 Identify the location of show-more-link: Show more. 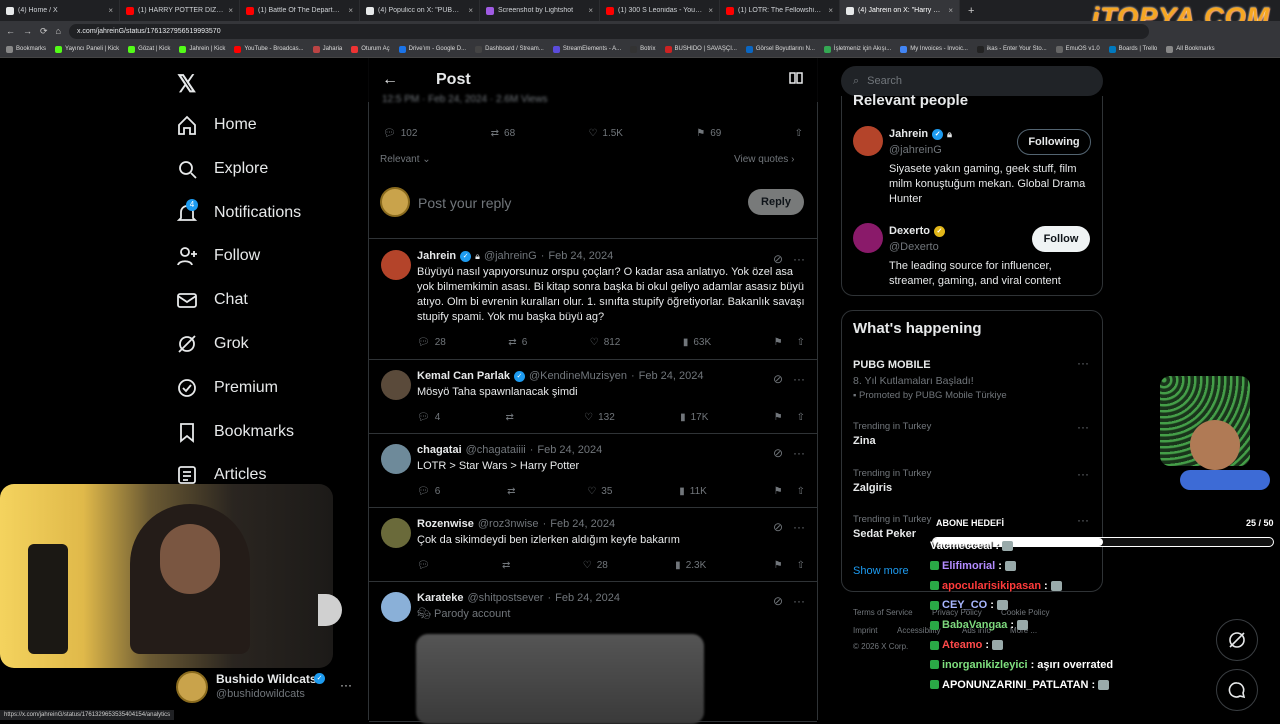
(881, 571).